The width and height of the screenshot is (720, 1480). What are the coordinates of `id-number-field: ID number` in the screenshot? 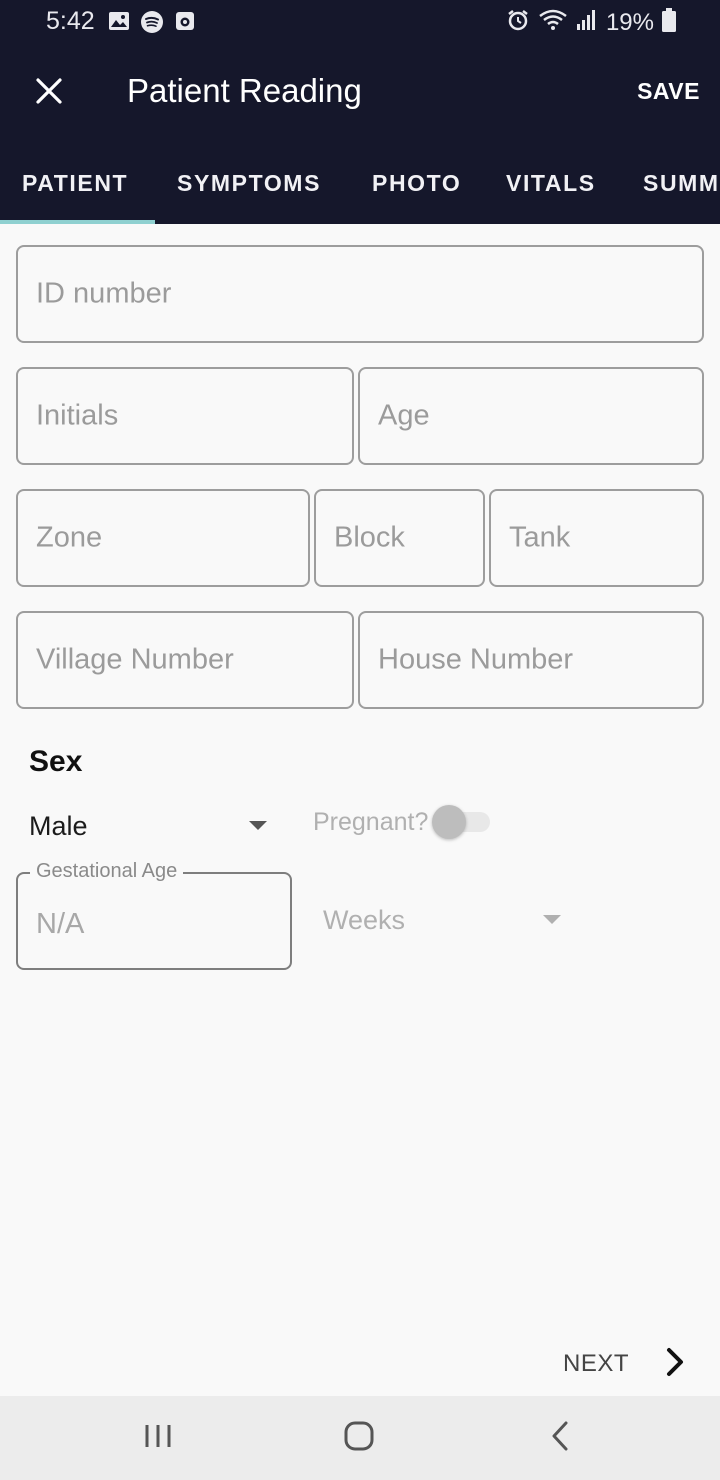 It's located at (360, 294).